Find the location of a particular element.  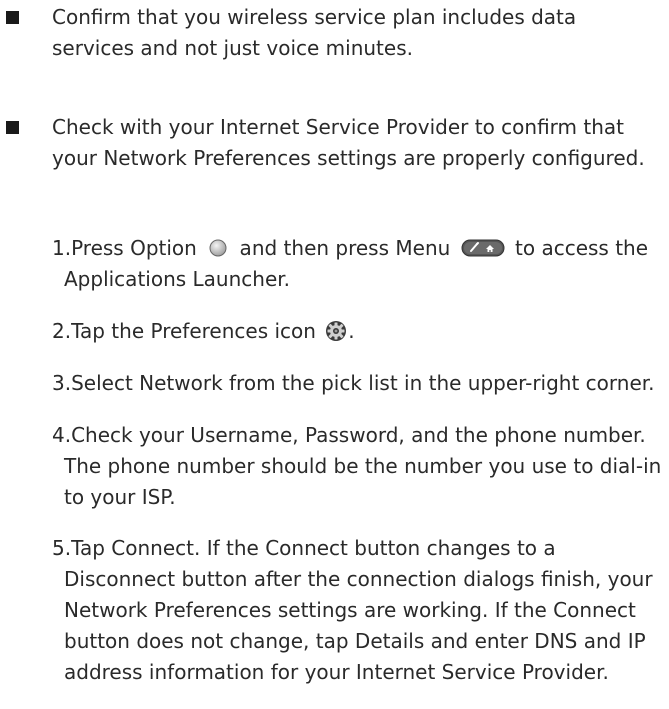

step-1-text-part: and then press Menu is located at coordinates (345, 248).